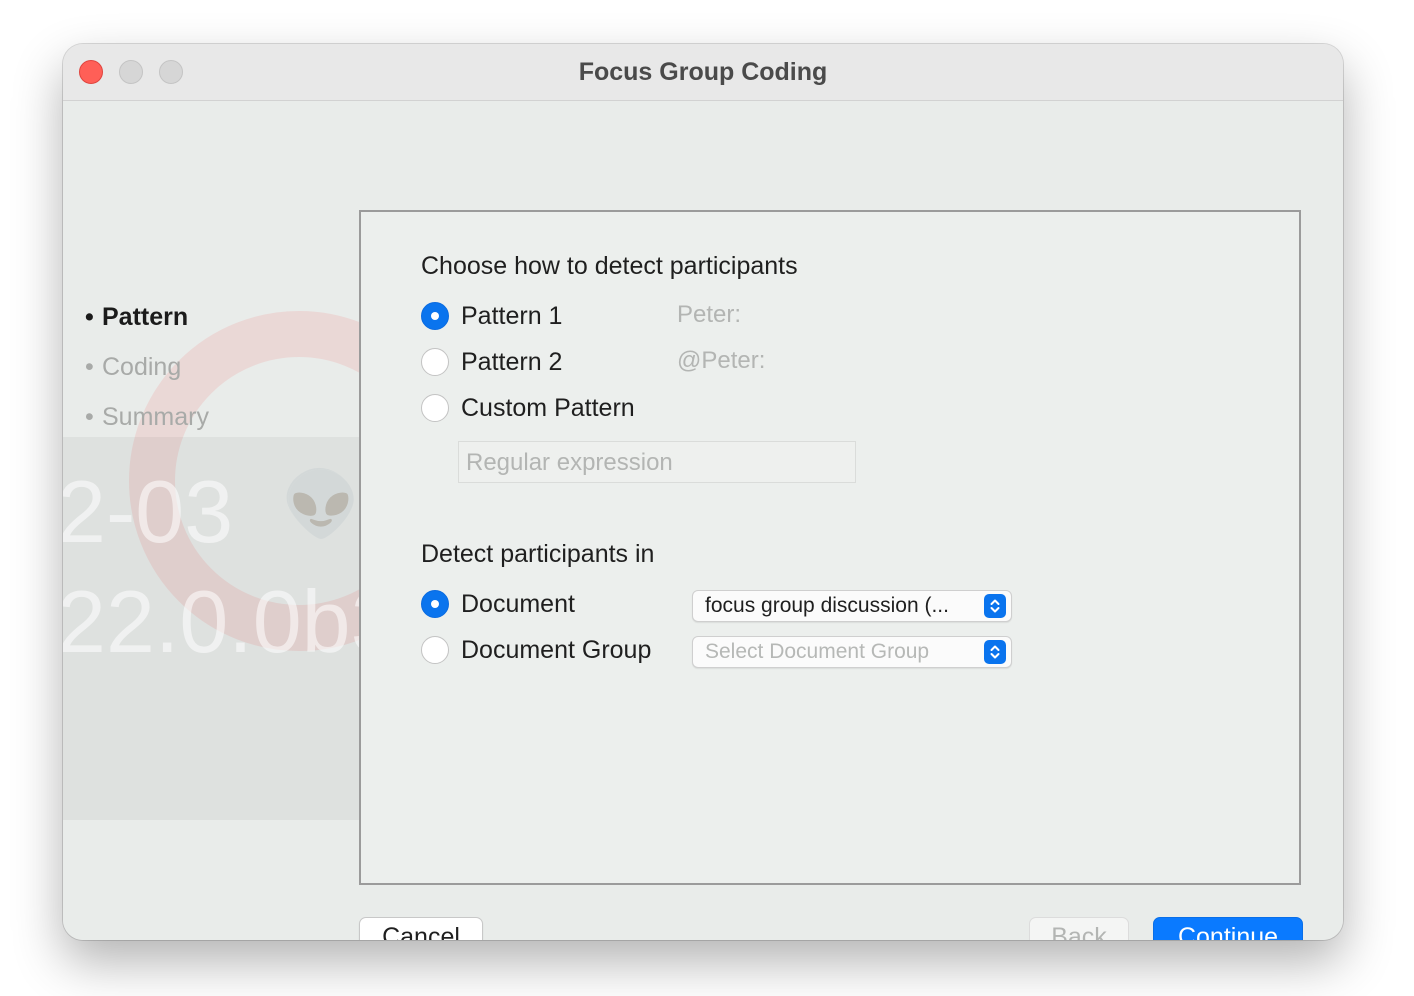  I want to click on step-label: Coding, so click(142, 367).